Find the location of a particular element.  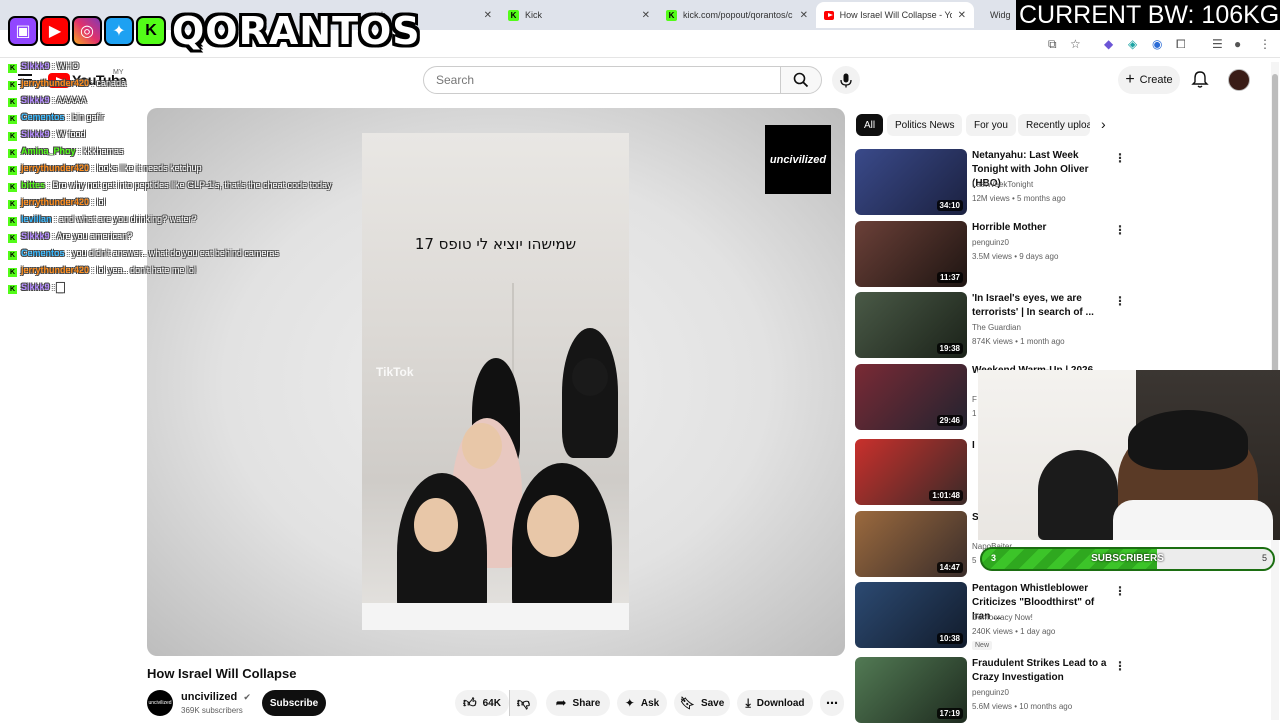

video-thumbnail: 29:46 is located at coordinates (911, 397).